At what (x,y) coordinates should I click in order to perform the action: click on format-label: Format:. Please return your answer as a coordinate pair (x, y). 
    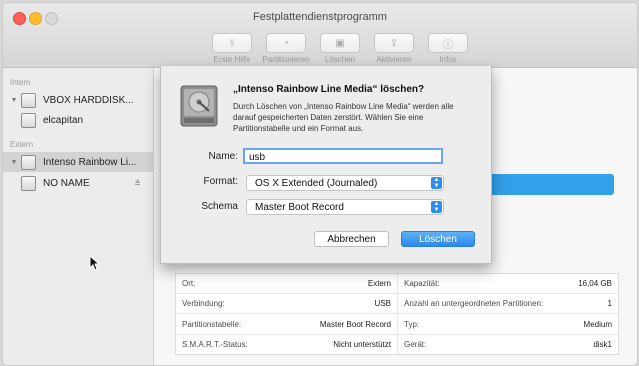
    Looking at the image, I should click on (220, 181).